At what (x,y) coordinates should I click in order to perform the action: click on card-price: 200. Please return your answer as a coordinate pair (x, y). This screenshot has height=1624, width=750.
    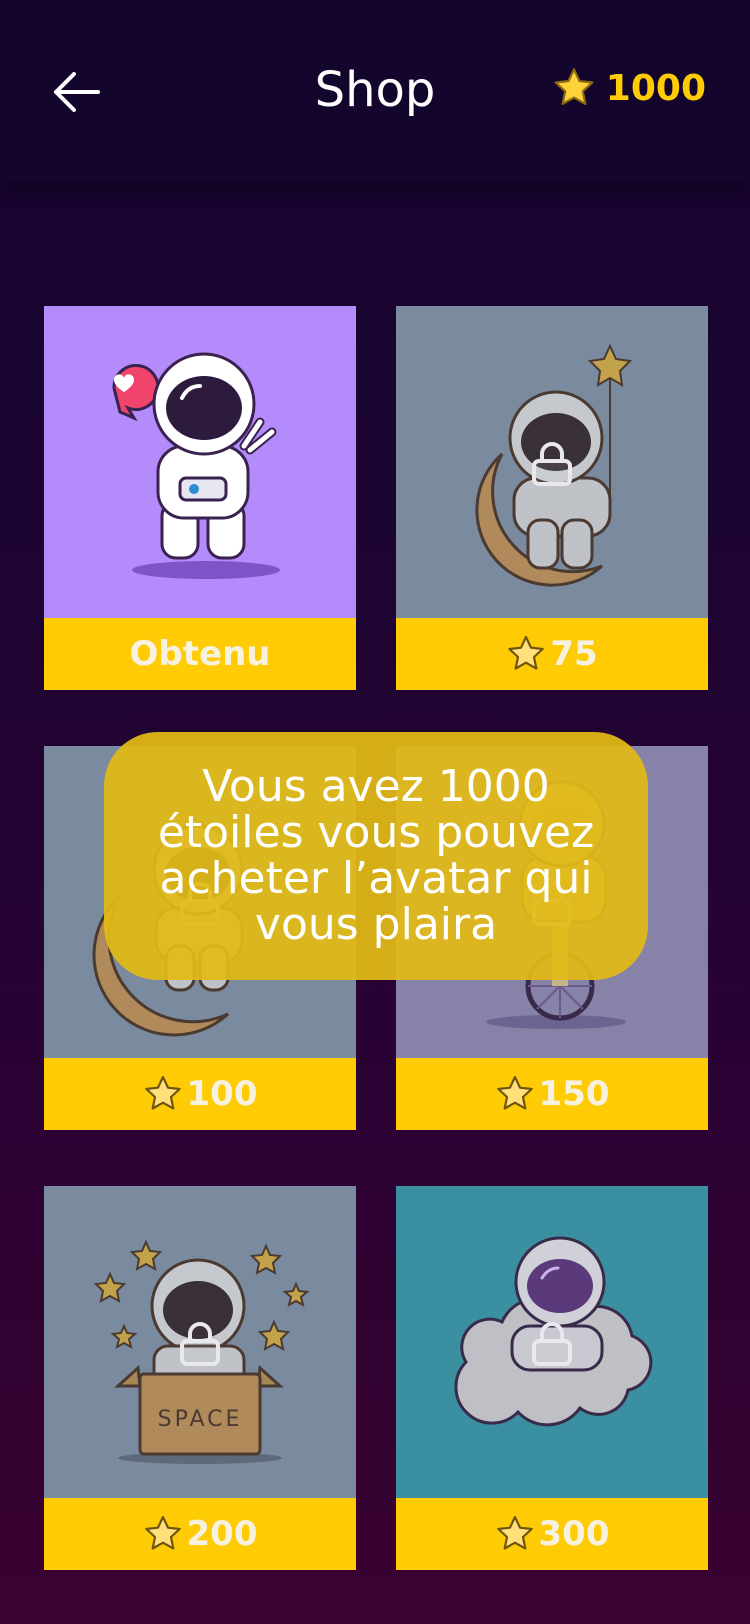
    Looking at the image, I should click on (222, 1534).